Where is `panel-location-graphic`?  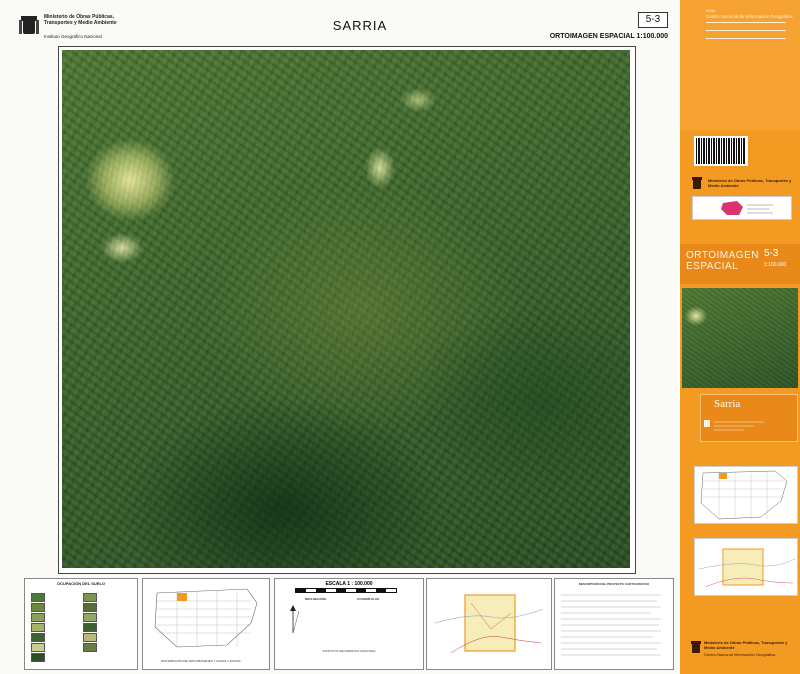
panel-location-graphic is located at coordinates (747, 568).